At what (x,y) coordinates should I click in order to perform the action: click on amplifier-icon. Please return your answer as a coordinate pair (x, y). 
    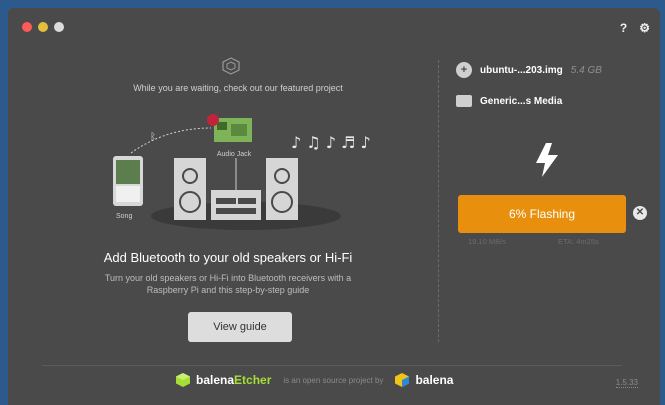
    Looking at the image, I should click on (236, 205).